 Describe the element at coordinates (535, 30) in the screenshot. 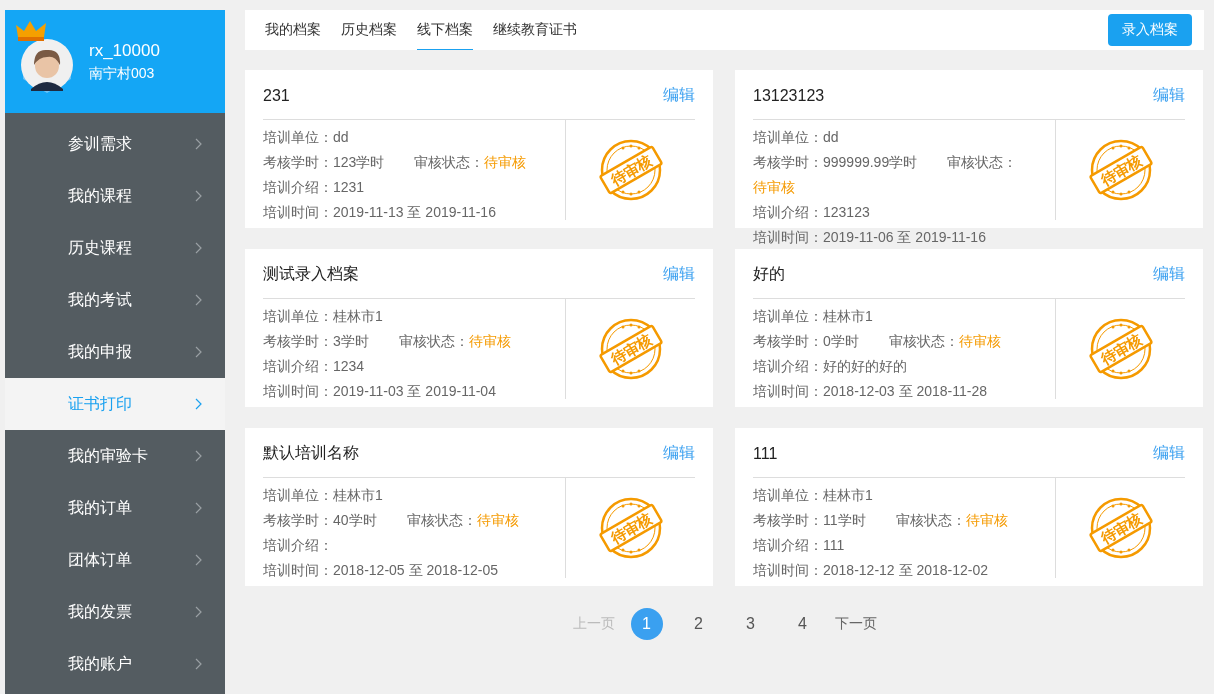

I see `tab: 继续教育证书` at that location.